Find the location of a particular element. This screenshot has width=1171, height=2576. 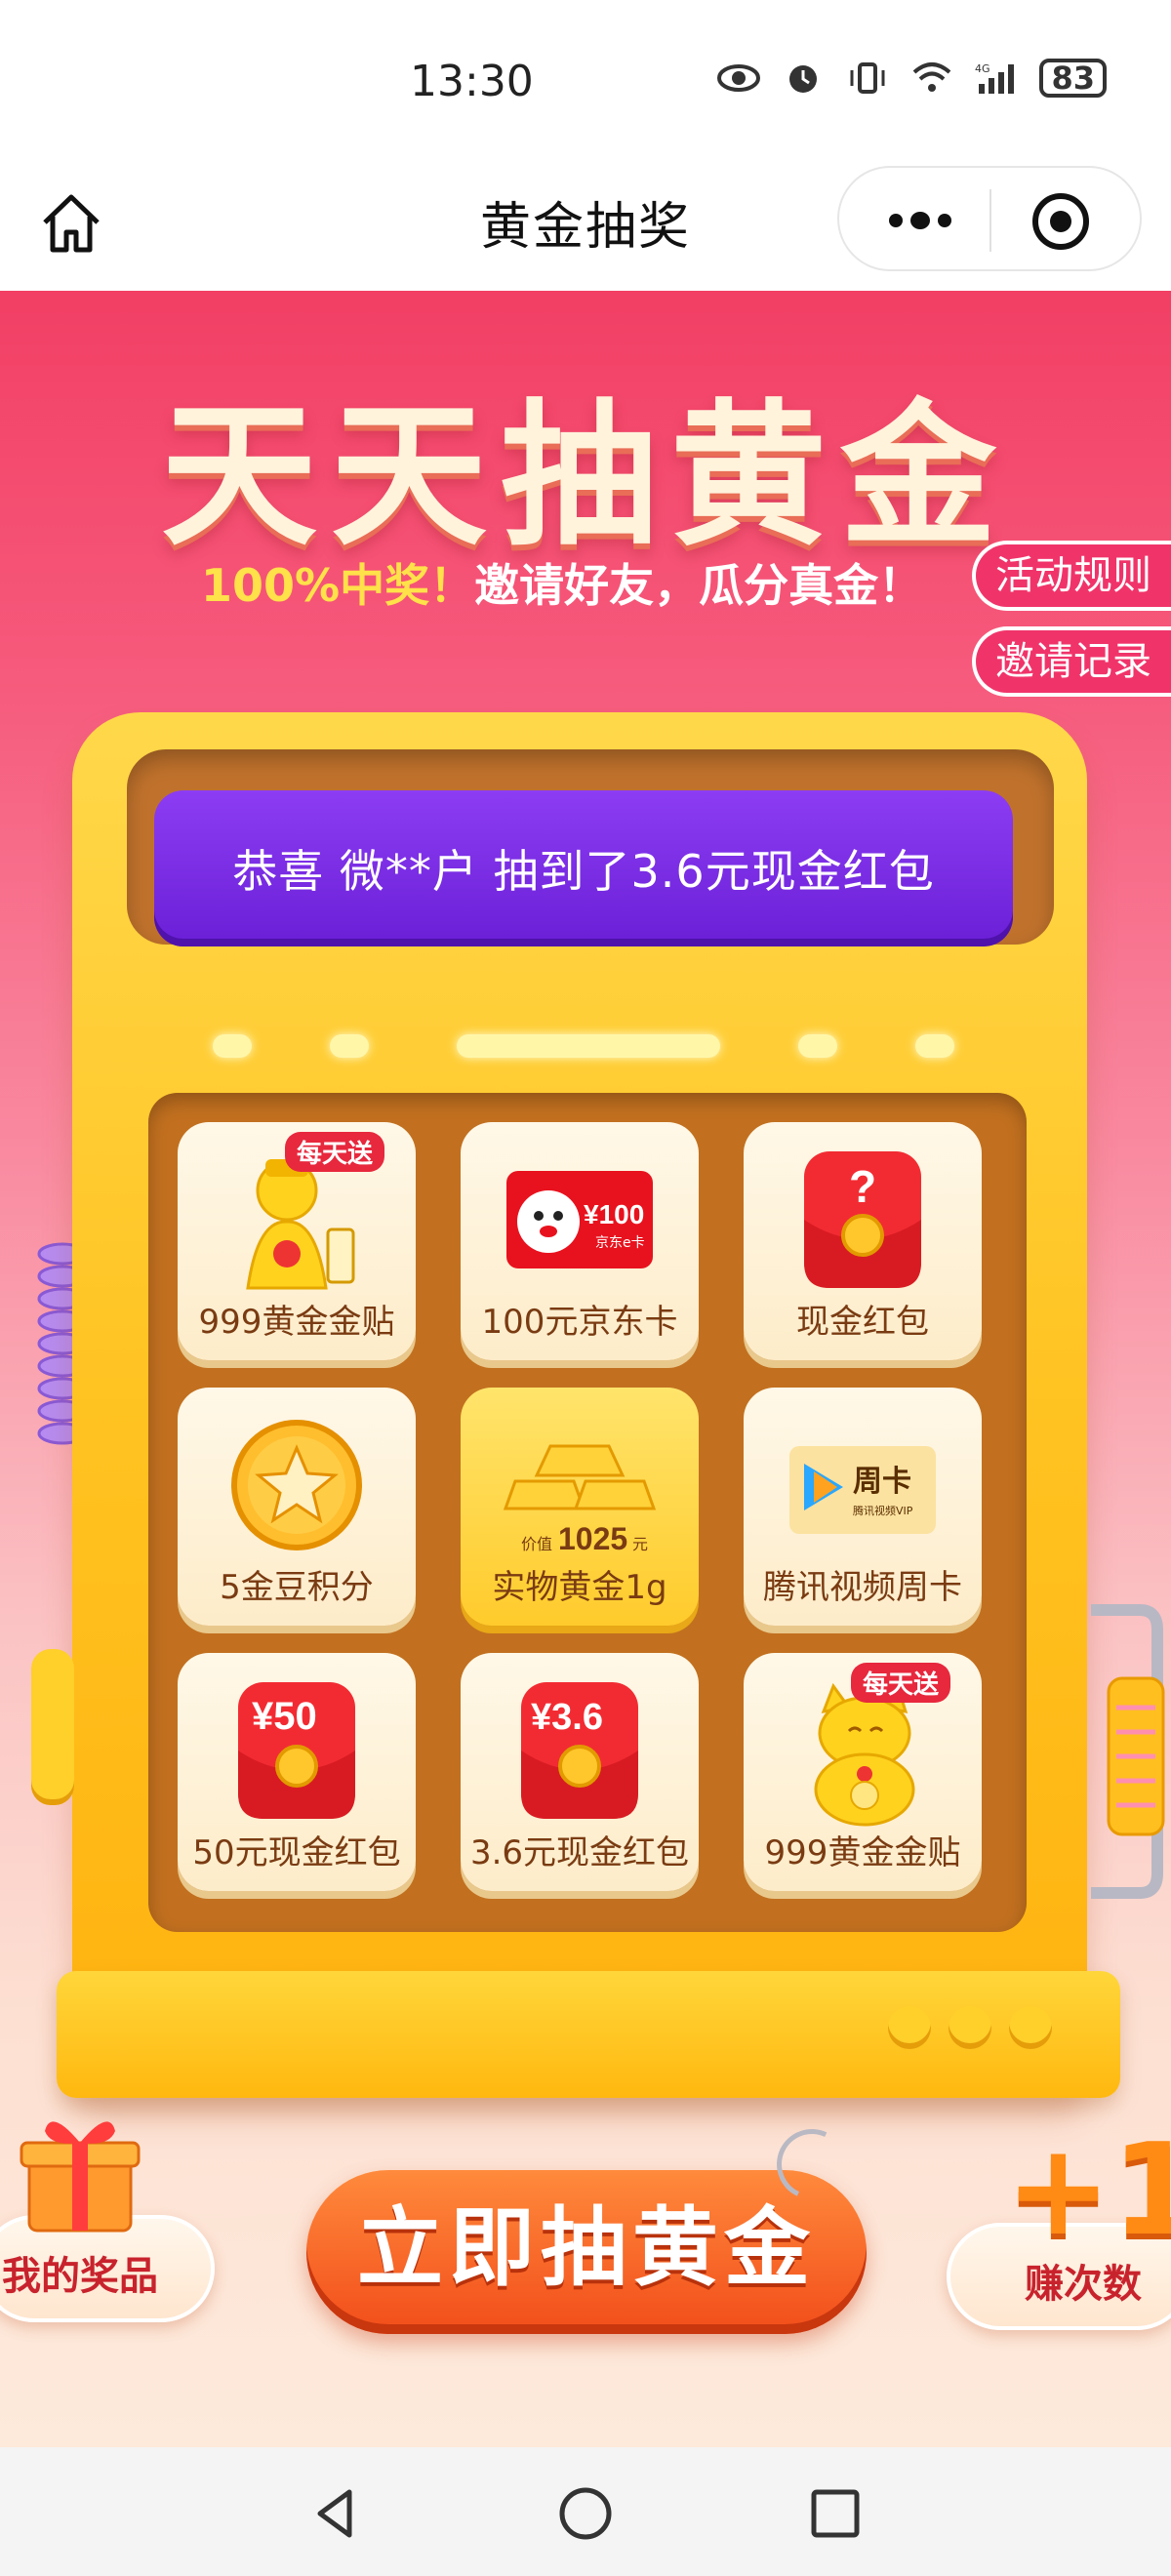

red-packet-amount: ¥50 is located at coordinates (284, 1716).